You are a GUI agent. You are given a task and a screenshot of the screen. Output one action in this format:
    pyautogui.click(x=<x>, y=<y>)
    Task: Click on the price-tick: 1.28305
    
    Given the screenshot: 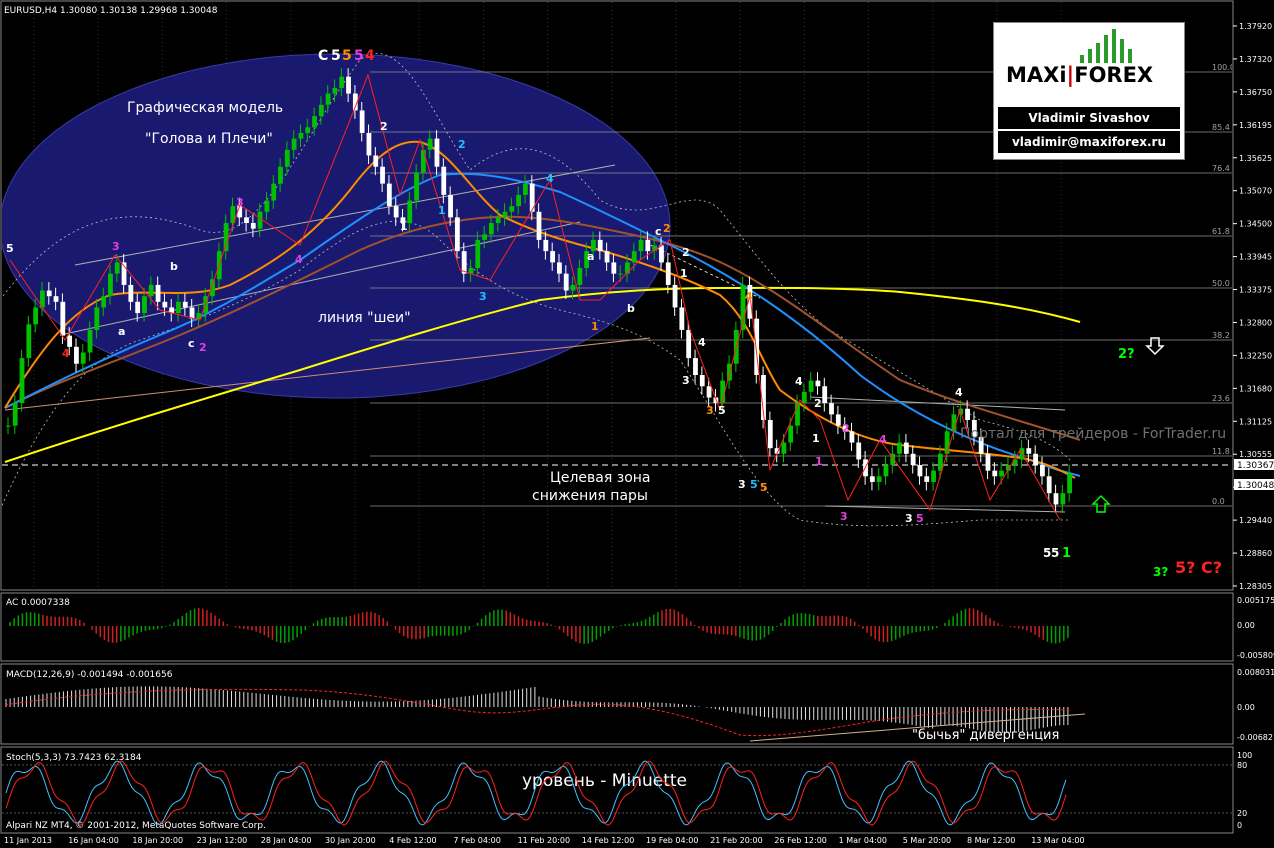 What is the action you would take?
    pyautogui.click(x=1255, y=586)
    